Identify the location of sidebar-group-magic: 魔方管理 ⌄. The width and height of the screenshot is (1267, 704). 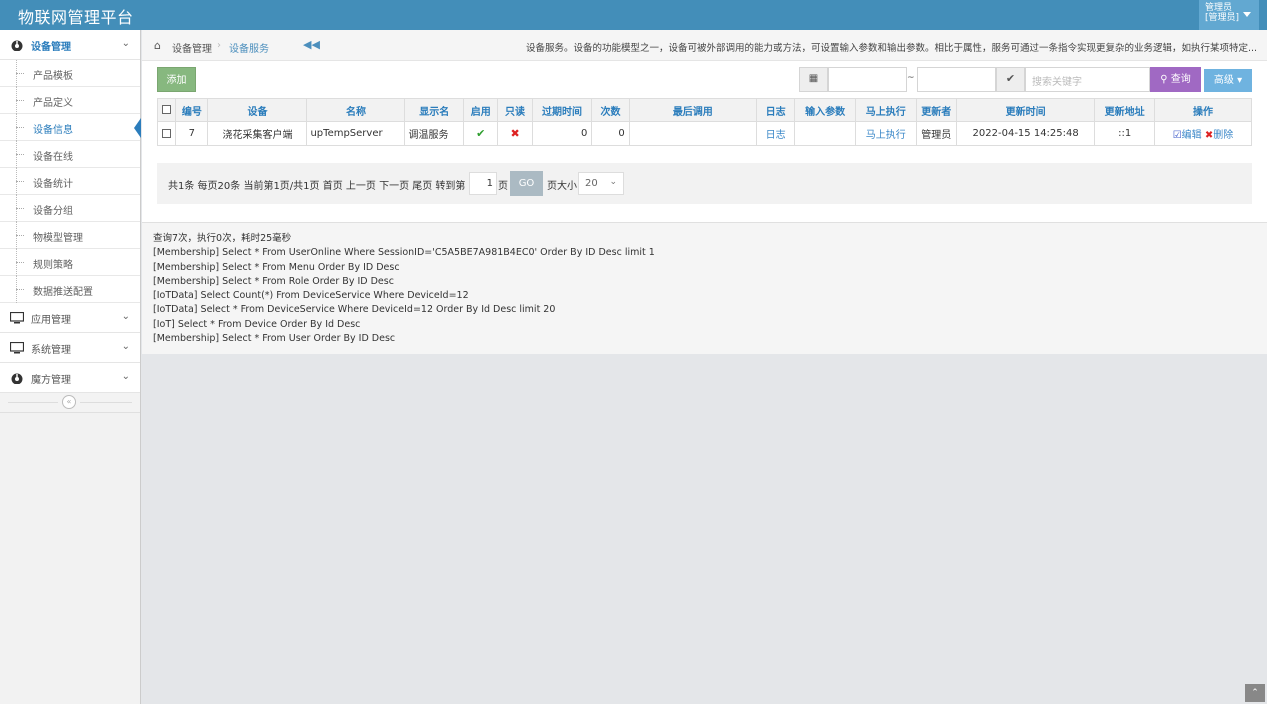
(70, 378).